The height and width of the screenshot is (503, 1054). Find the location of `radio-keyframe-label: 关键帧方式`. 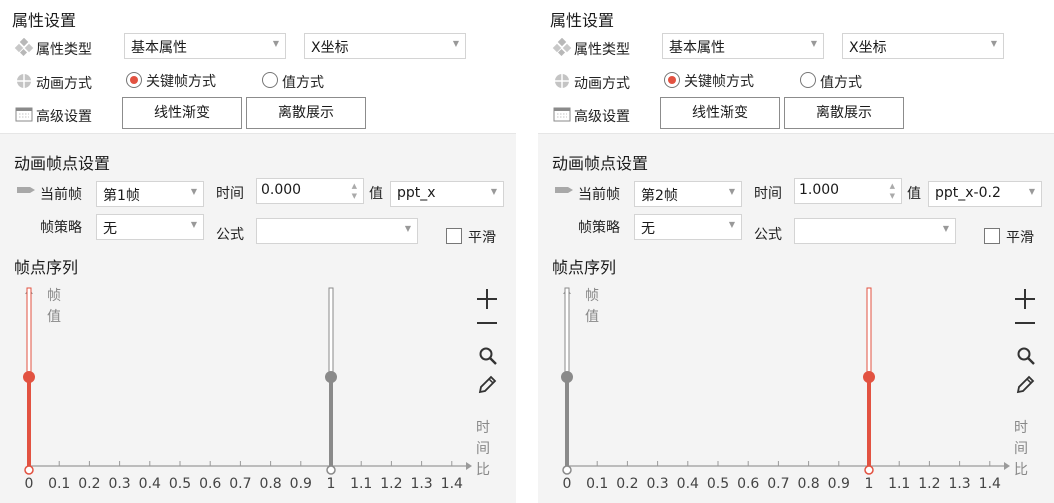

radio-keyframe-label: 关键帧方式 is located at coordinates (719, 82).